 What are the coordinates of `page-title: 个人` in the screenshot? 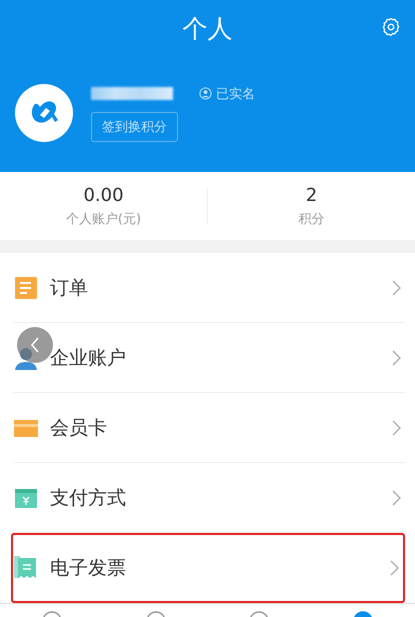 It's located at (207, 28).